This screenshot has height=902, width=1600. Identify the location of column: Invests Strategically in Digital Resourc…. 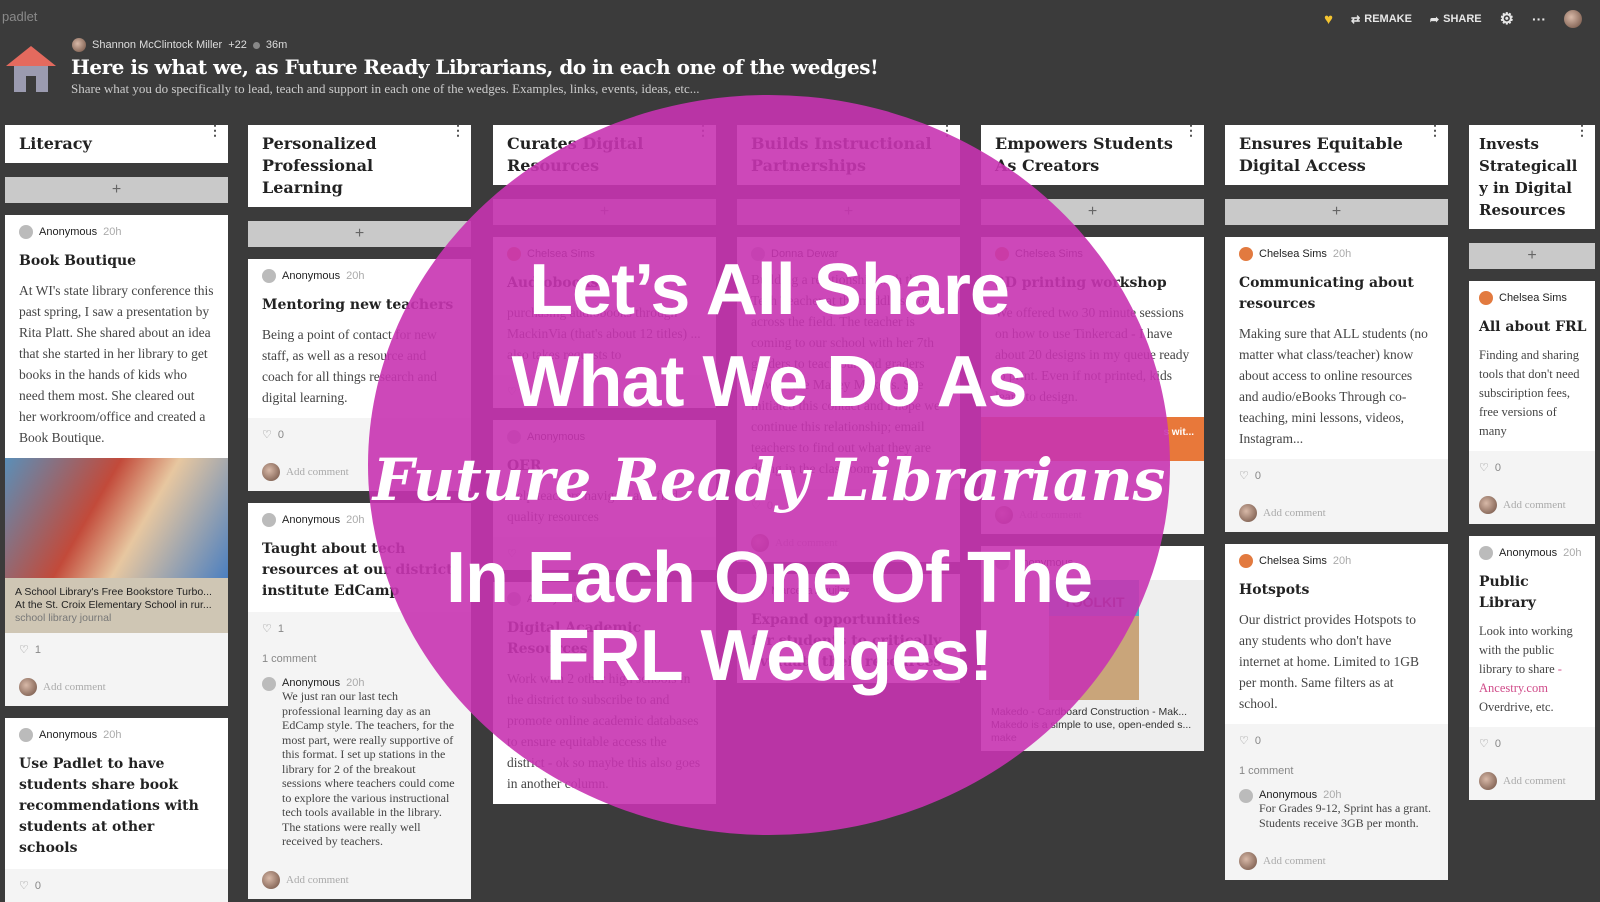
(1532, 462).